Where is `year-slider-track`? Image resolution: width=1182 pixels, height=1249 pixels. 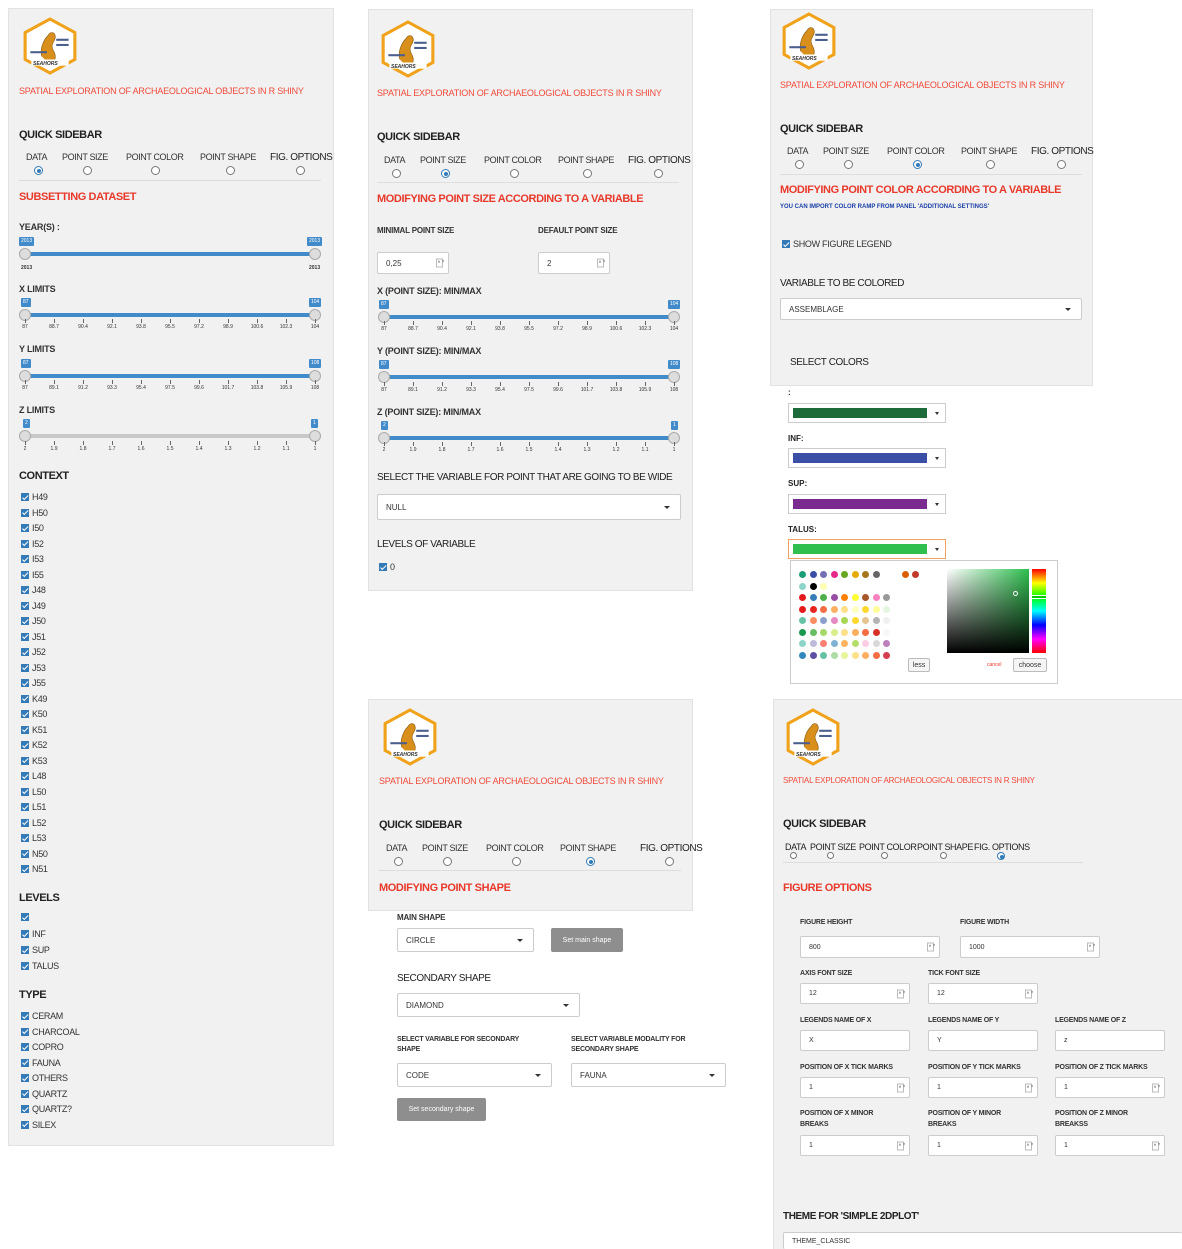 year-slider-track is located at coordinates (170, 254).